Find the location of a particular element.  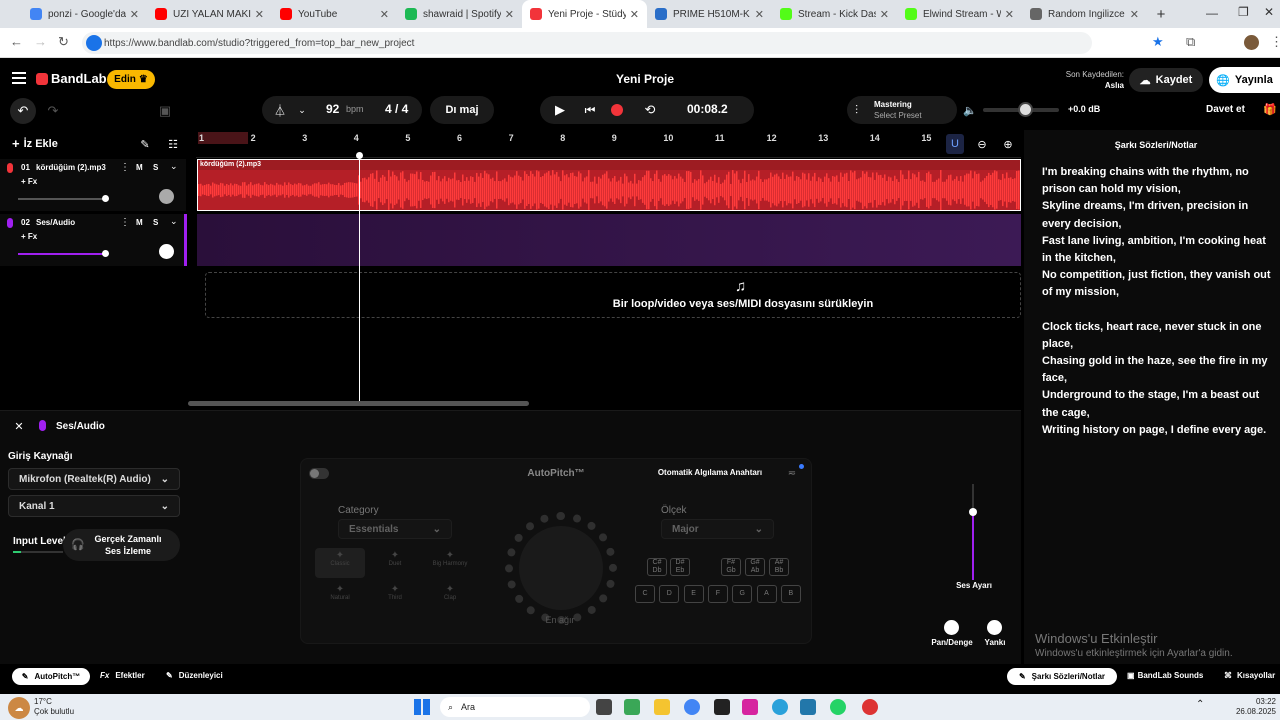

preset-button: ✦ Duet is located at coordinates (395, 563).